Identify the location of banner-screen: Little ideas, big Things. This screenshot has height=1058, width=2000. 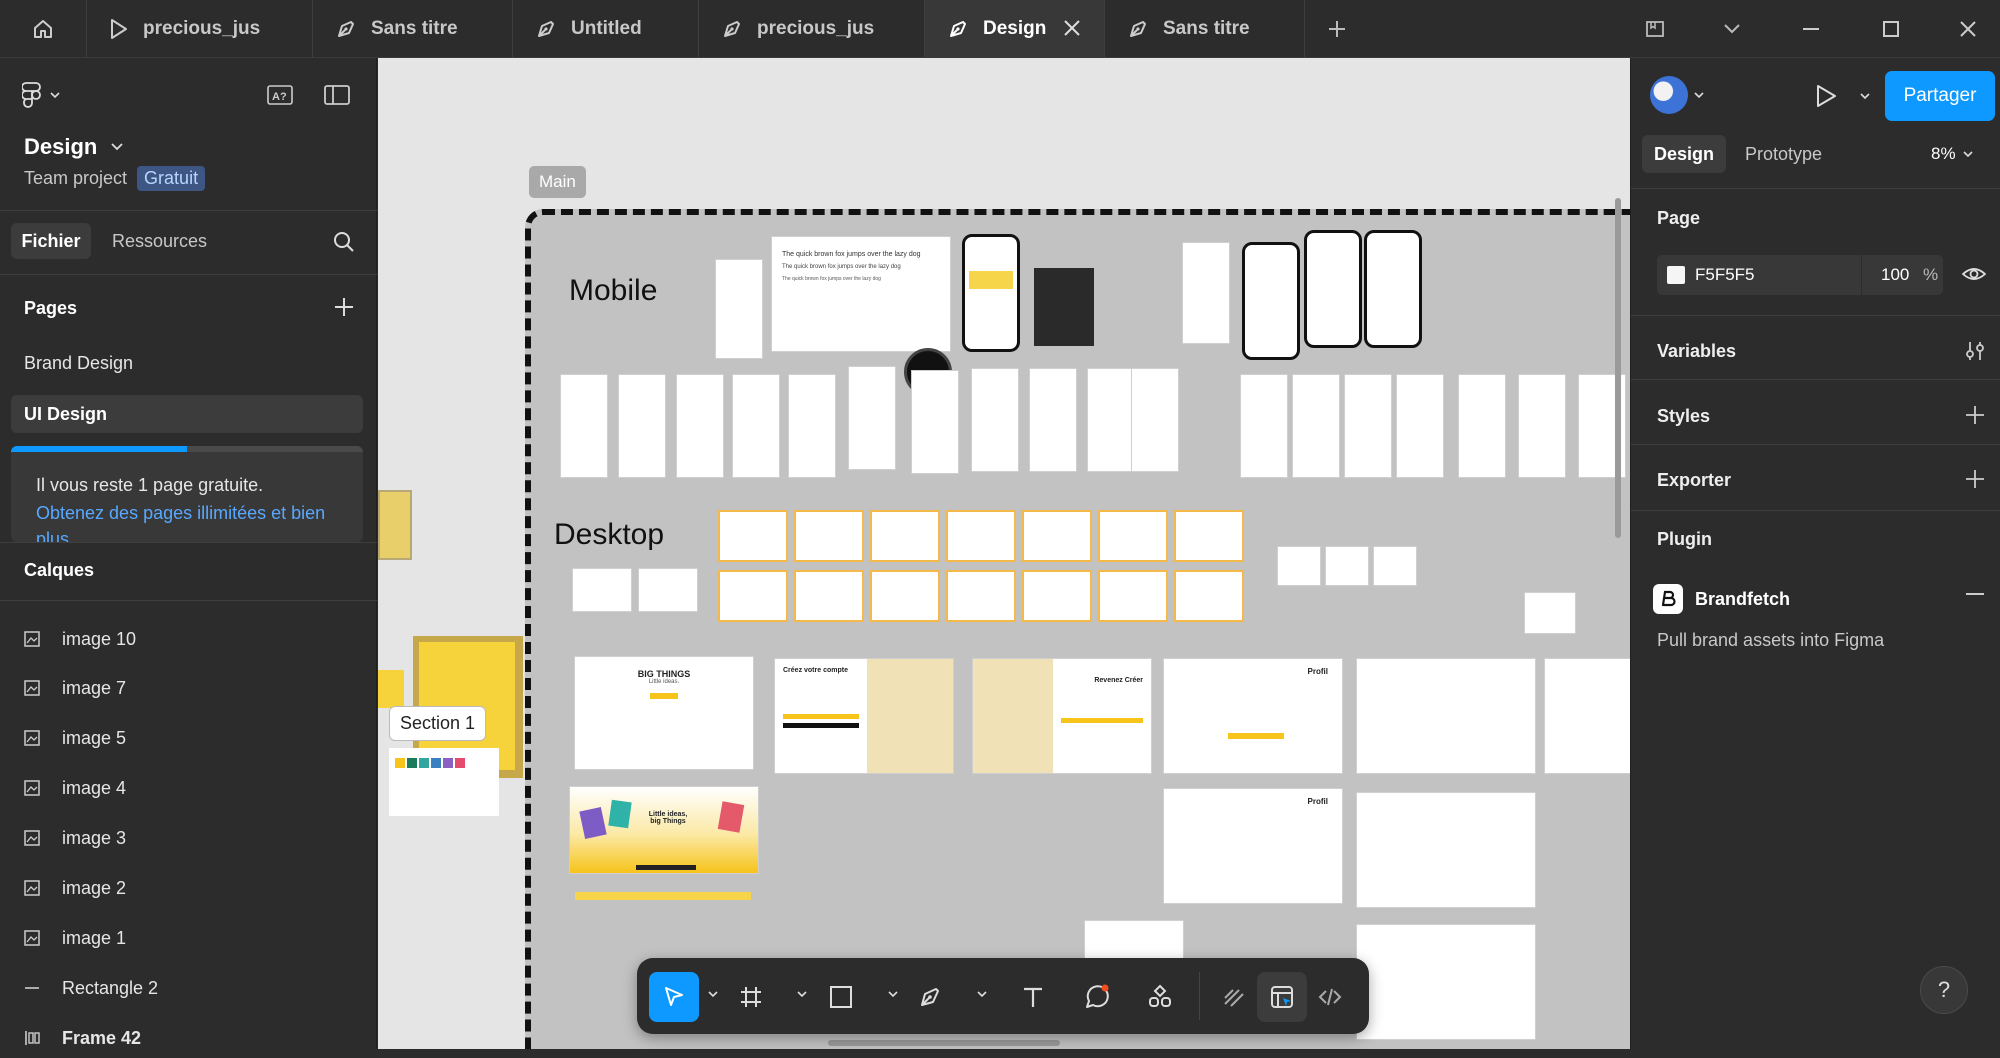
(664, 830).